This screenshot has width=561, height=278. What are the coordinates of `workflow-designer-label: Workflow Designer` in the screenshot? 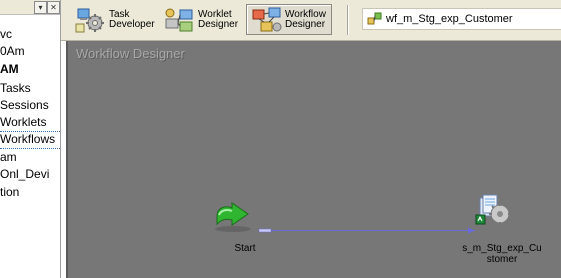 It's located at (305, 19).